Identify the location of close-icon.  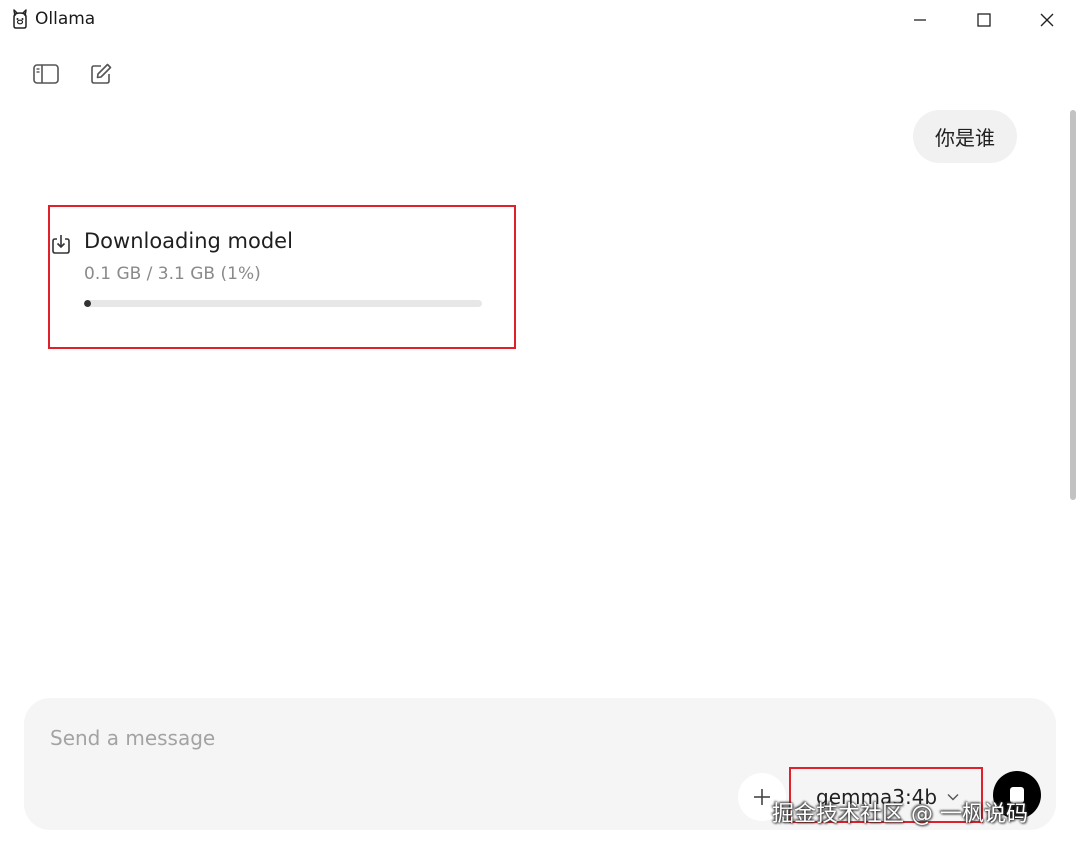
(1047, 20).